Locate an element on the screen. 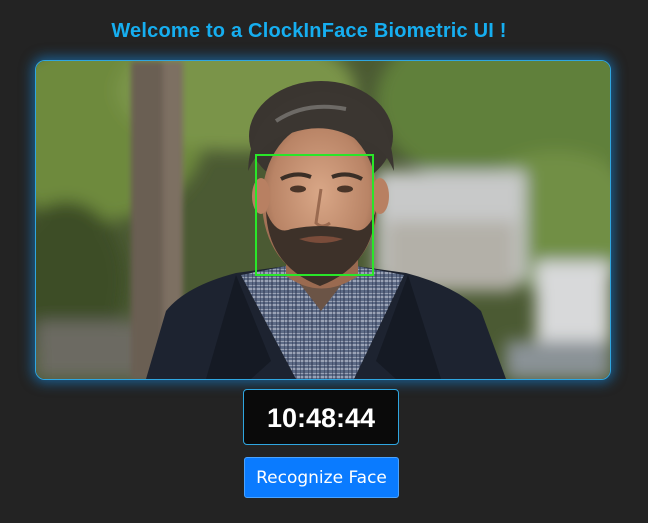 This screenshot has width=648, height=523. page-title: Welcome to a ClockInFace Biometric UI ! is located at coordinates (309, 31).